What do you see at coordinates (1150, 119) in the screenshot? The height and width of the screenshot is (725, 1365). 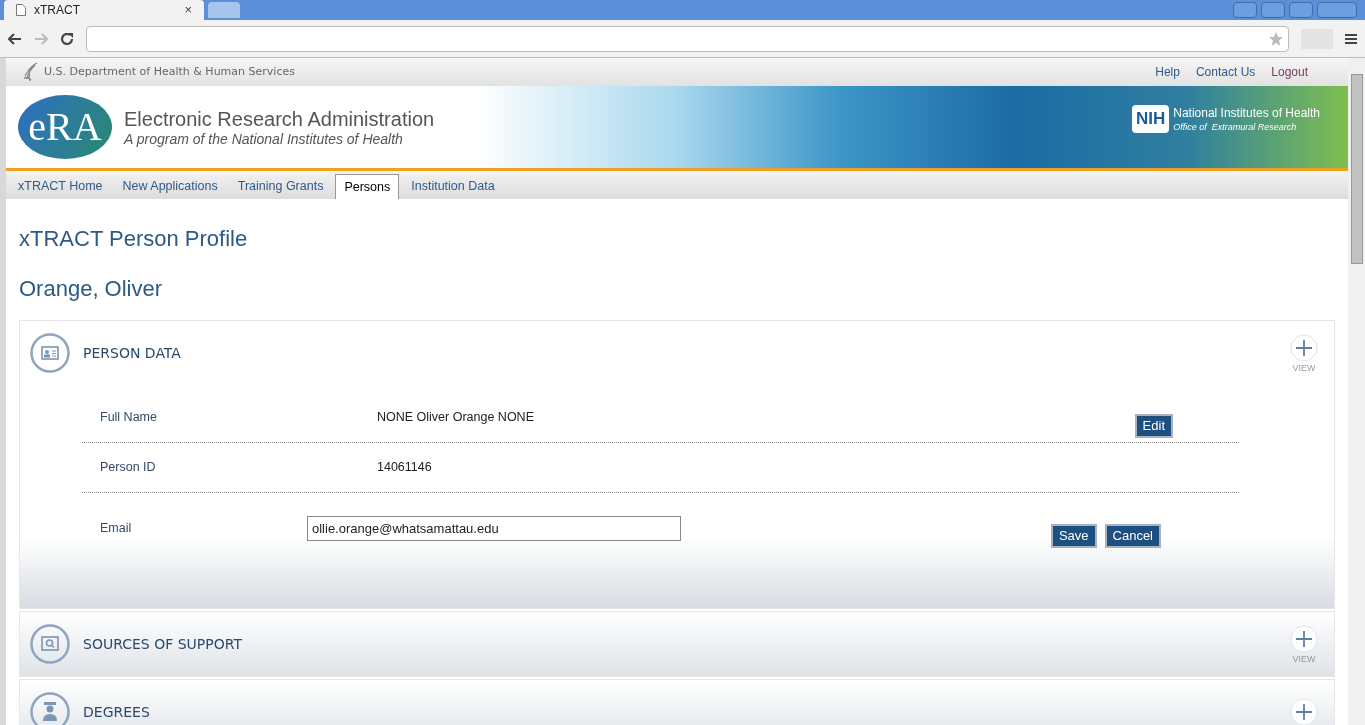 I see `nih-badge: NIH` at bounding box center [1150, 119].